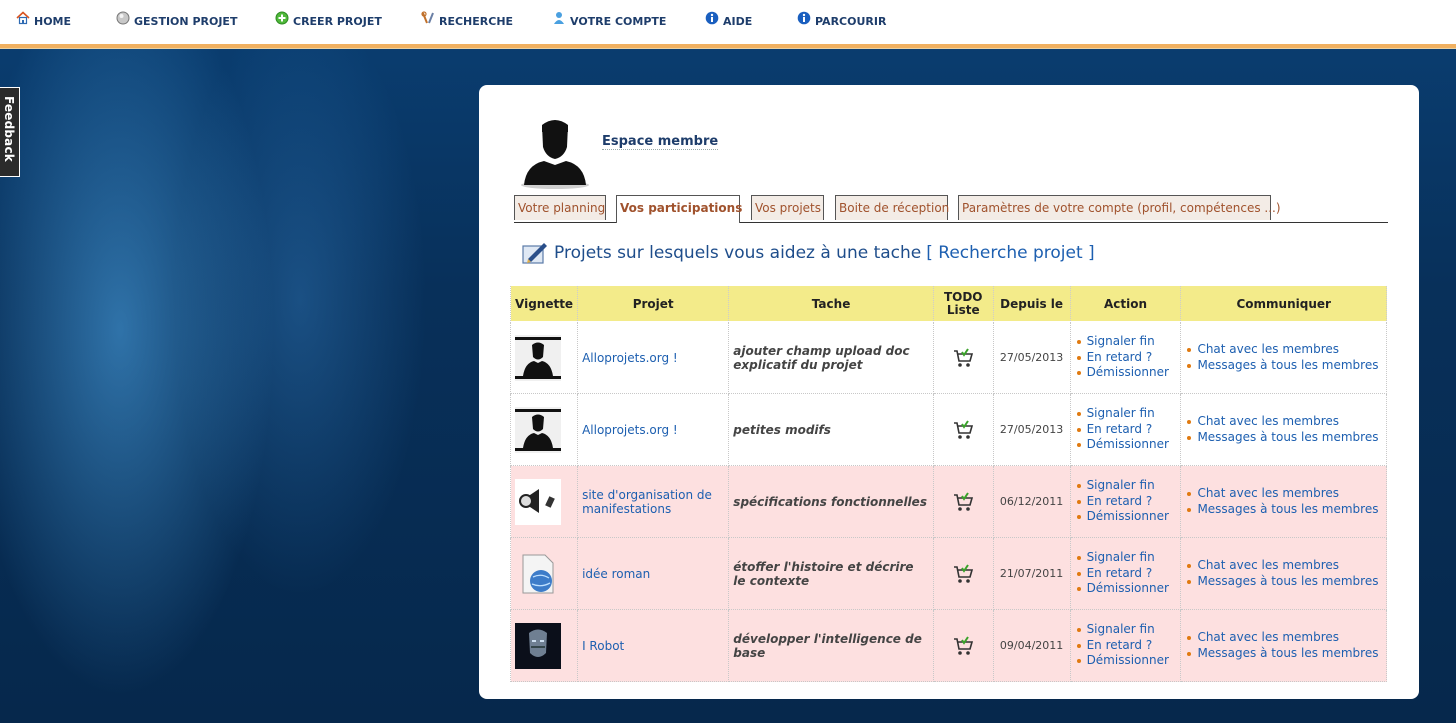  Describe the element at coordinates (123, 18) in the screenshot. I see `gear-ball-icon` at that location.